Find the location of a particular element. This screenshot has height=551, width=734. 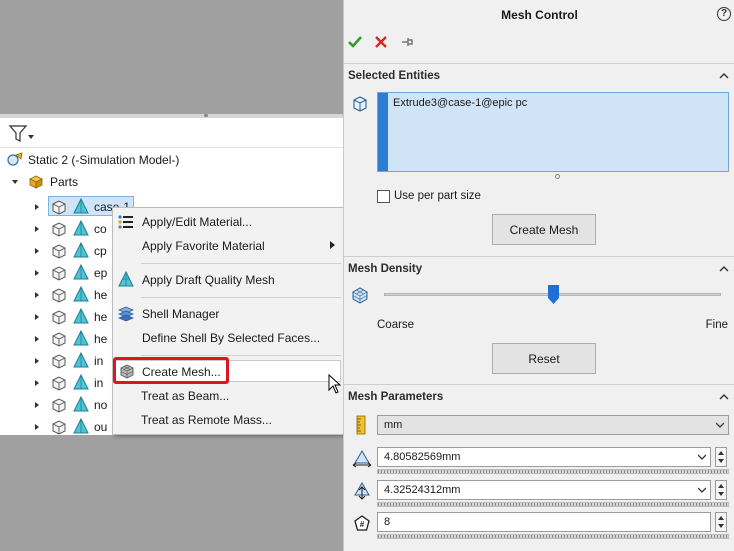

tree-part-item: no is located at coordinates (69, 405).